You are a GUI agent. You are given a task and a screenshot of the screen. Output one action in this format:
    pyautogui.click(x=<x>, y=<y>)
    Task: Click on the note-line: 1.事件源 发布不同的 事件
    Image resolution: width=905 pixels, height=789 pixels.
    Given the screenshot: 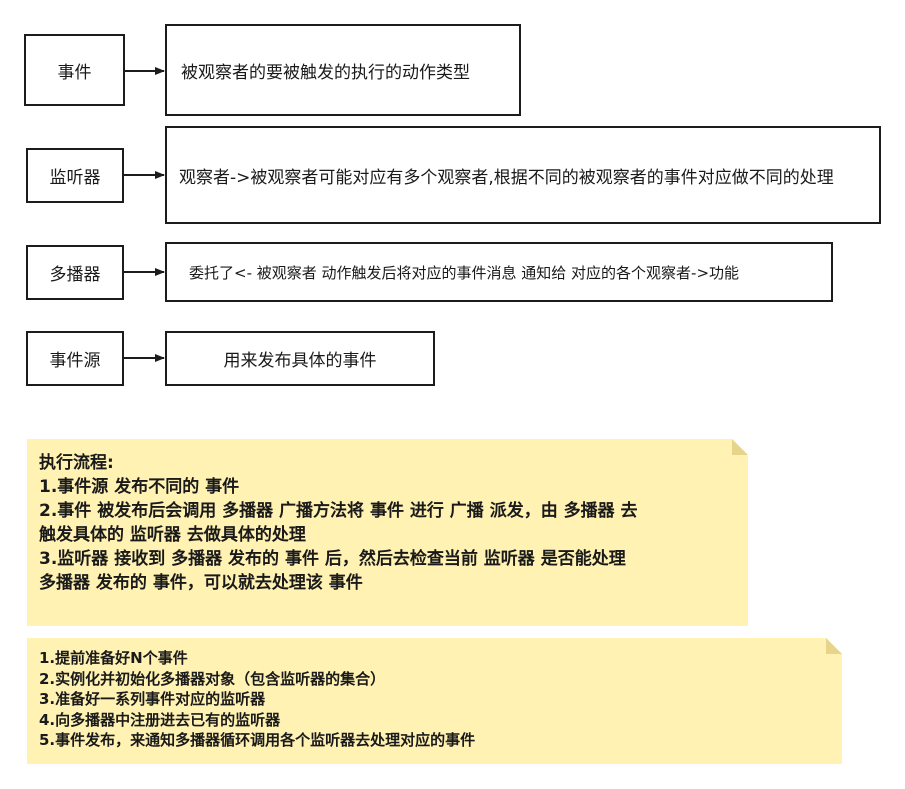 What is the action you would take?
    pyautogui.click(x=139, y=487)
    